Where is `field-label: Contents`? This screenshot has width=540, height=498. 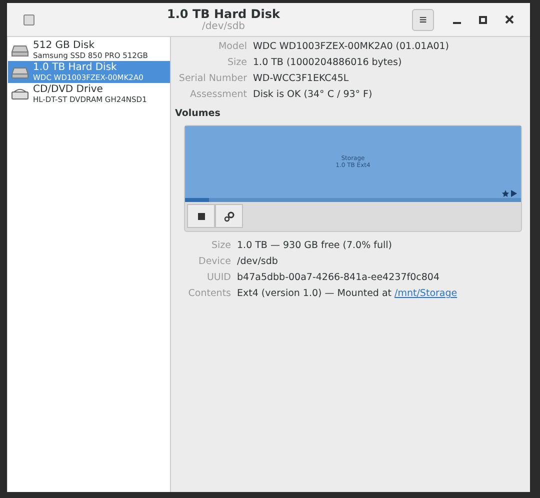 field-label: Contents is located at coordinates (209, 293).